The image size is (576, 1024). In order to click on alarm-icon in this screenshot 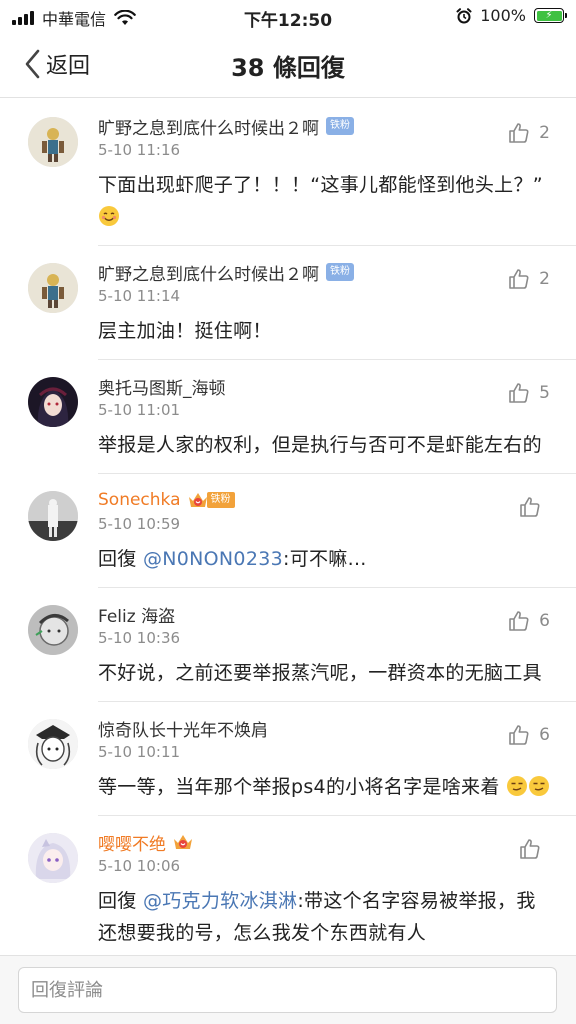, I will do `click(464, 15)`.